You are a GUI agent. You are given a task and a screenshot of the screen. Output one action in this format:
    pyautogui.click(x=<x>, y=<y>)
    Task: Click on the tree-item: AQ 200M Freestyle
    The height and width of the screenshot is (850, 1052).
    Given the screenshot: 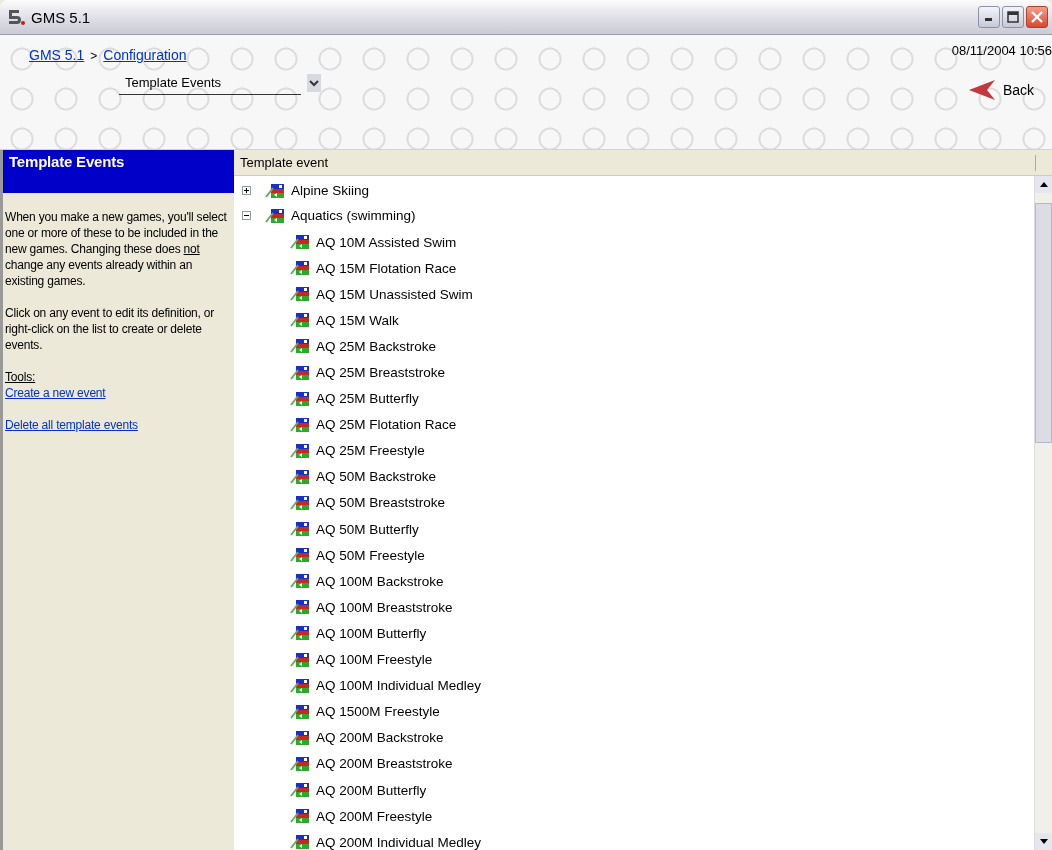 What is the action you would take?
    pyautogui.click(x=374, y=816)
    